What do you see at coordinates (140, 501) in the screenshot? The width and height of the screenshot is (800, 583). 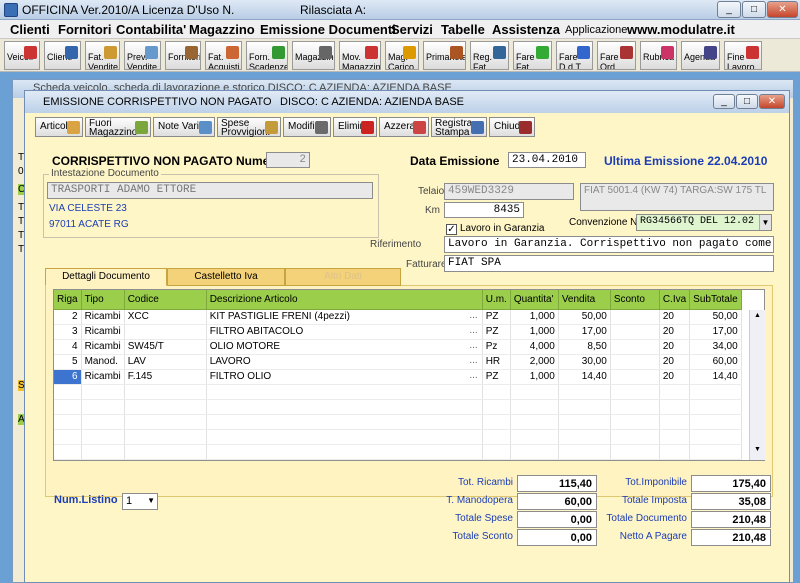 I see `listino-select: 1 ▼` at bounding box center [140, 501].